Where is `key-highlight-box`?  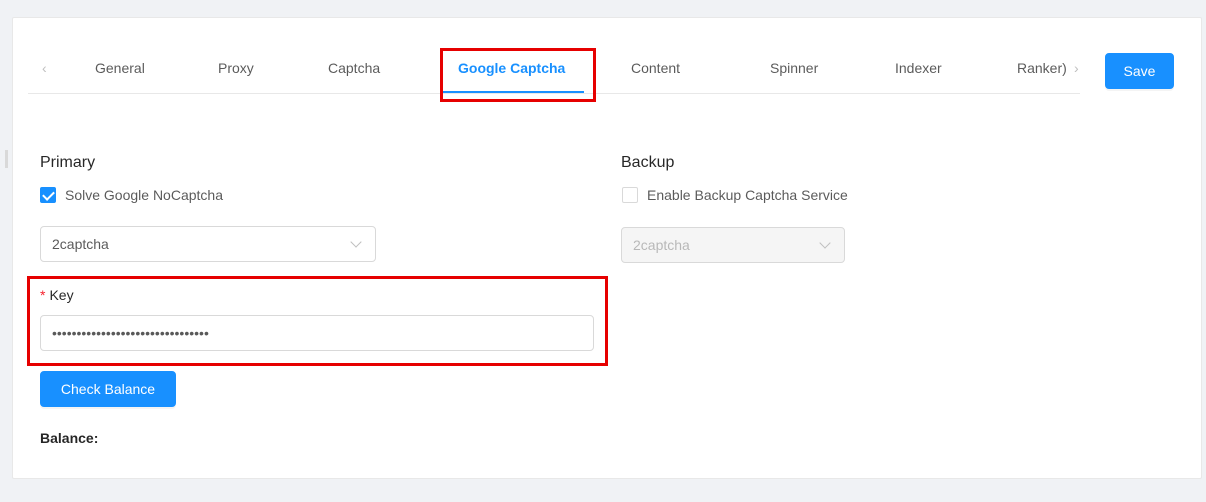 key-highlight-box is located at coordinates (317, 321).